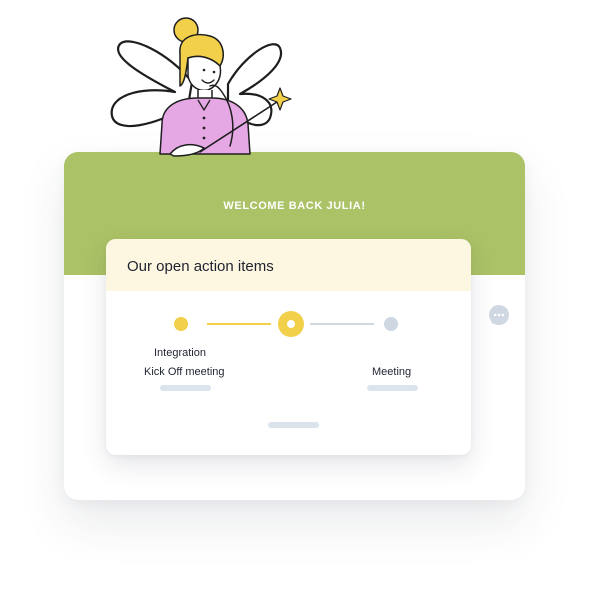 Image resolution: width=590 pixels, height=601 pixels. What do you see at coordinates (391, 324) in the screenshot?
I see `step-dot-meeting` at bounding box center [391, 324].